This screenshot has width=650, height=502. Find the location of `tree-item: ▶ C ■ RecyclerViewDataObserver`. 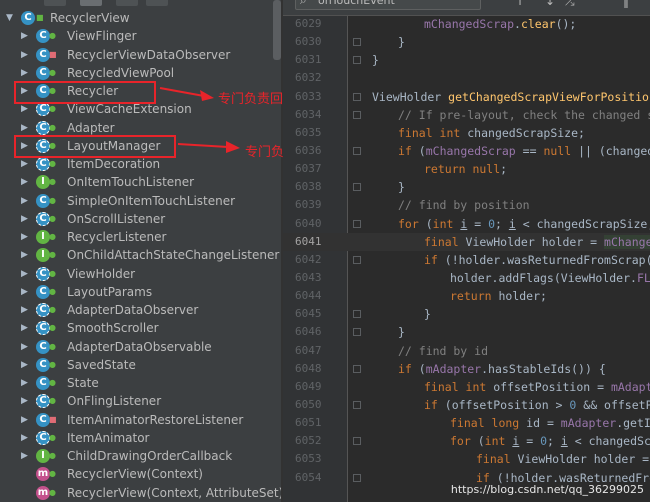

tree-item: ▶ C ■ RecyclerViewDataObserver is located at coordinates (141, 55).